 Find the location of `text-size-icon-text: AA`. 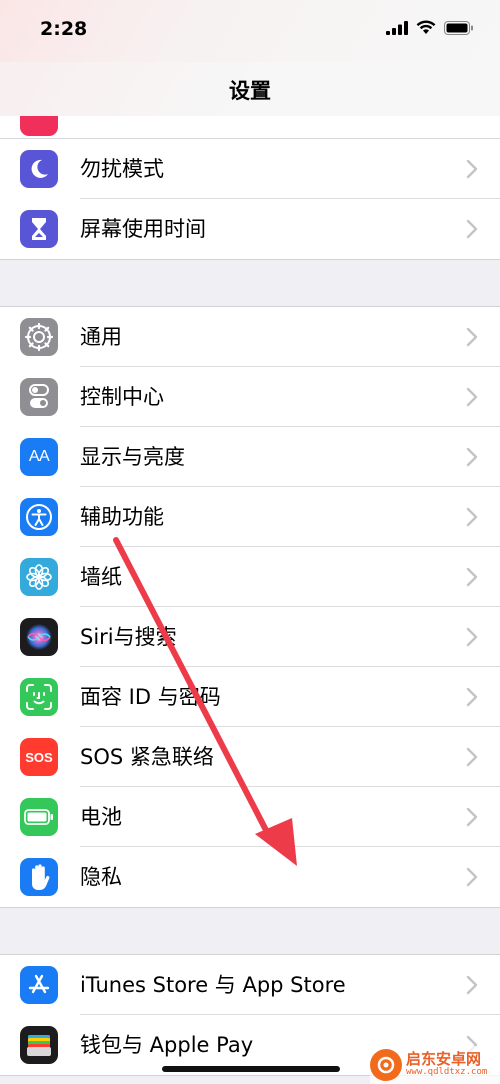

text-size-icon-text: AA is located at coordinates (39, 456).